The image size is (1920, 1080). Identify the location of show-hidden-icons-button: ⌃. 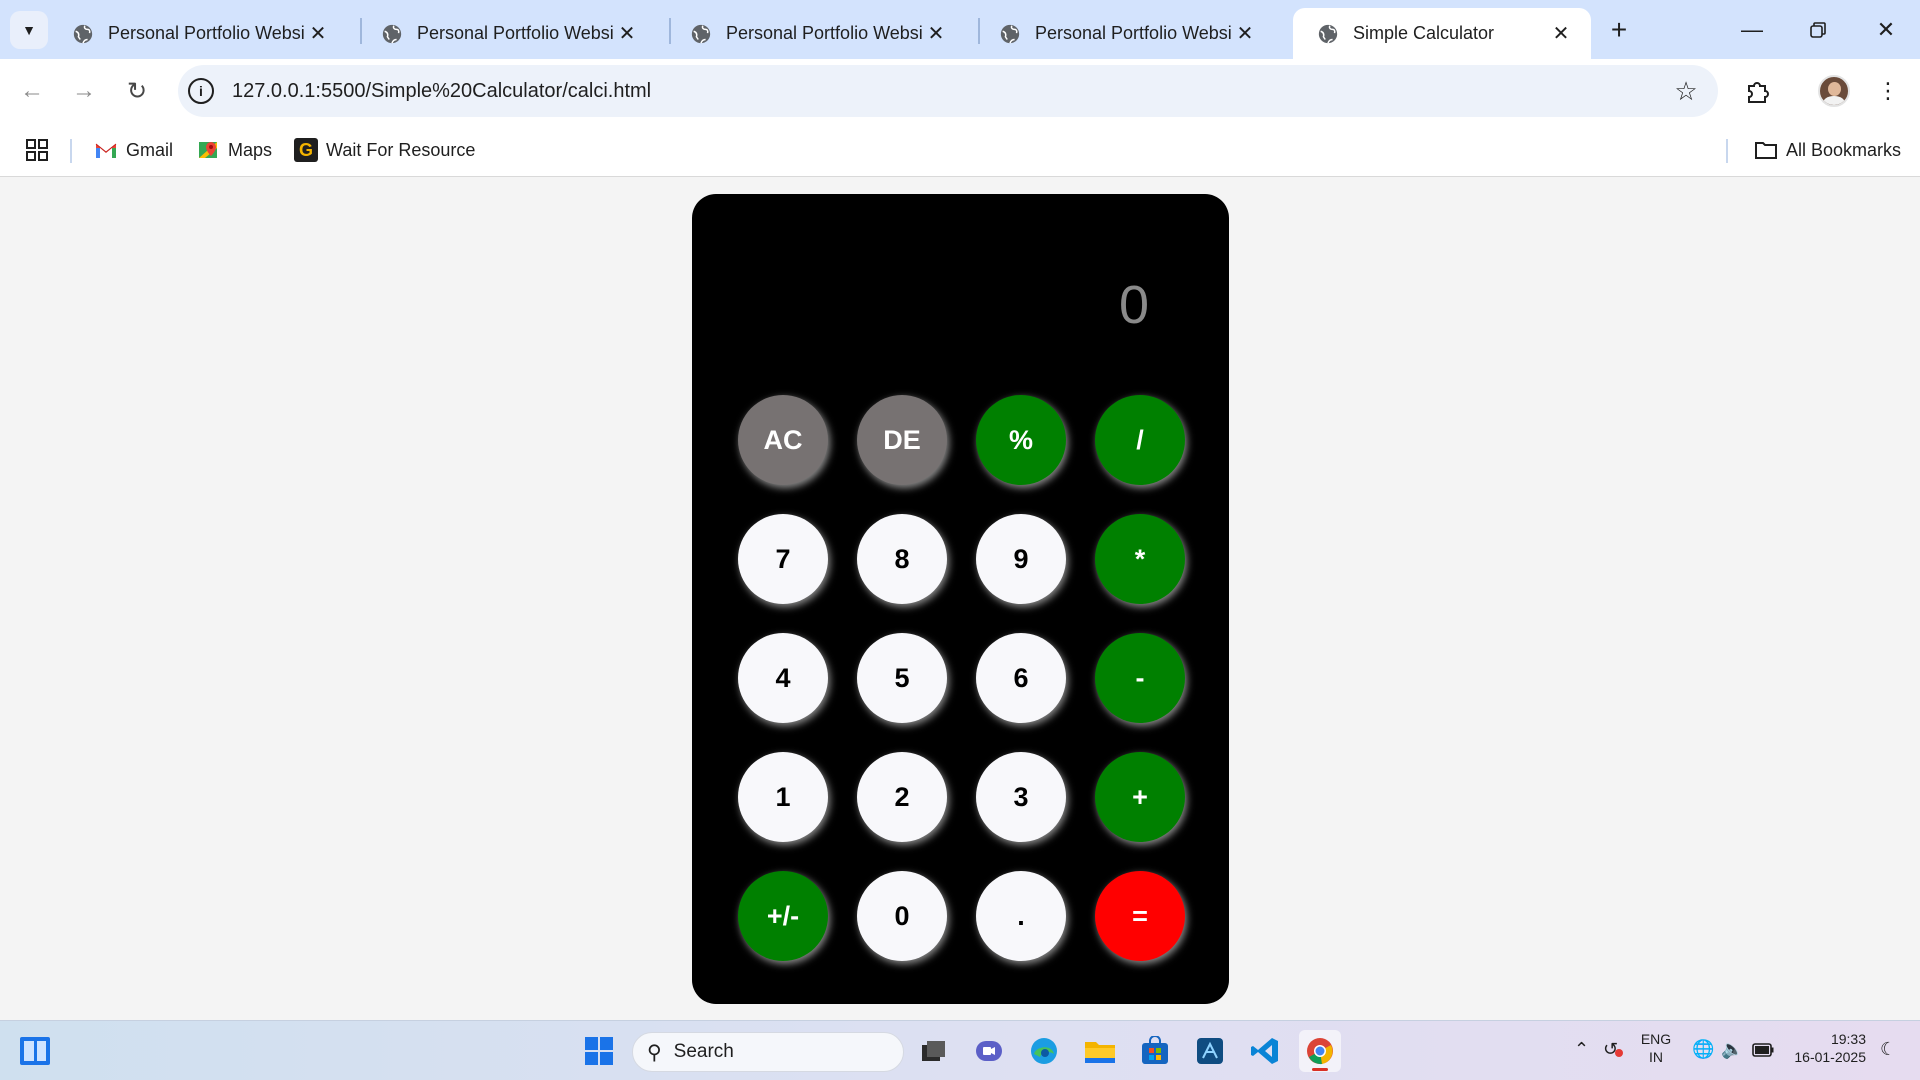
(1581, 1049).